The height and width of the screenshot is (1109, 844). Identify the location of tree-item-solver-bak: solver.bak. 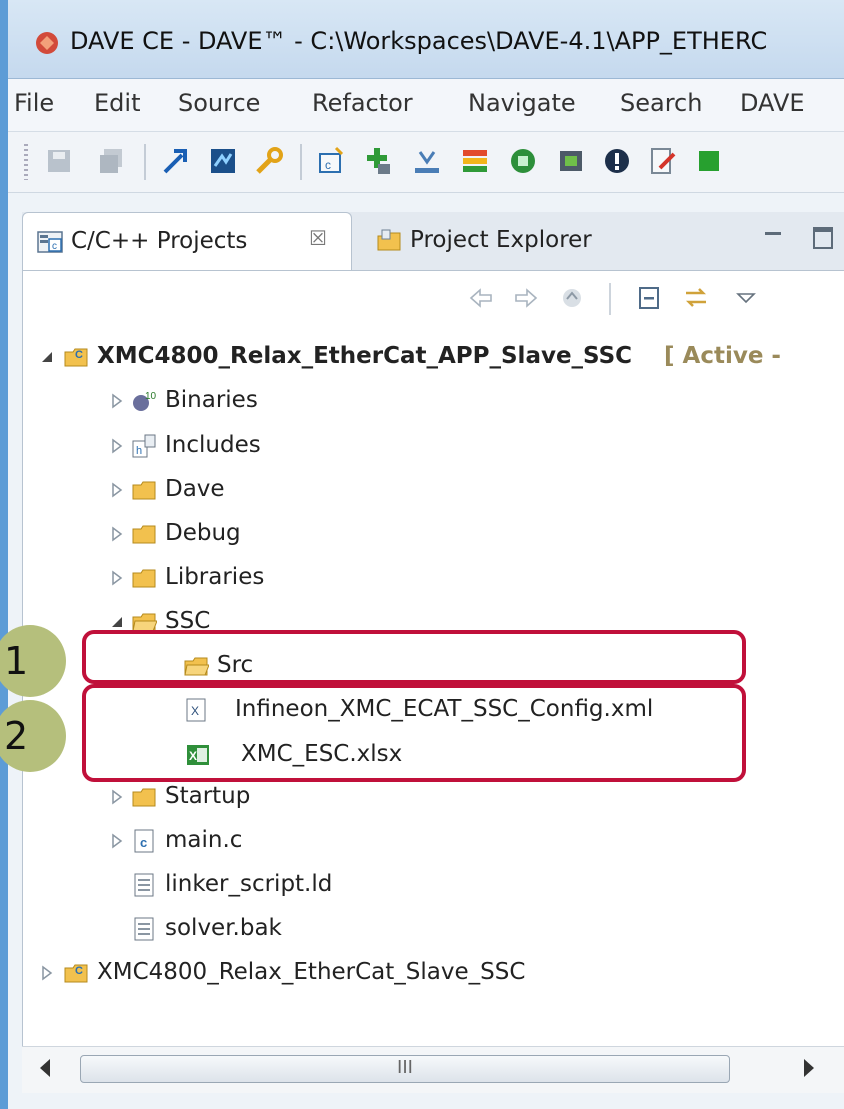
(433, 929).